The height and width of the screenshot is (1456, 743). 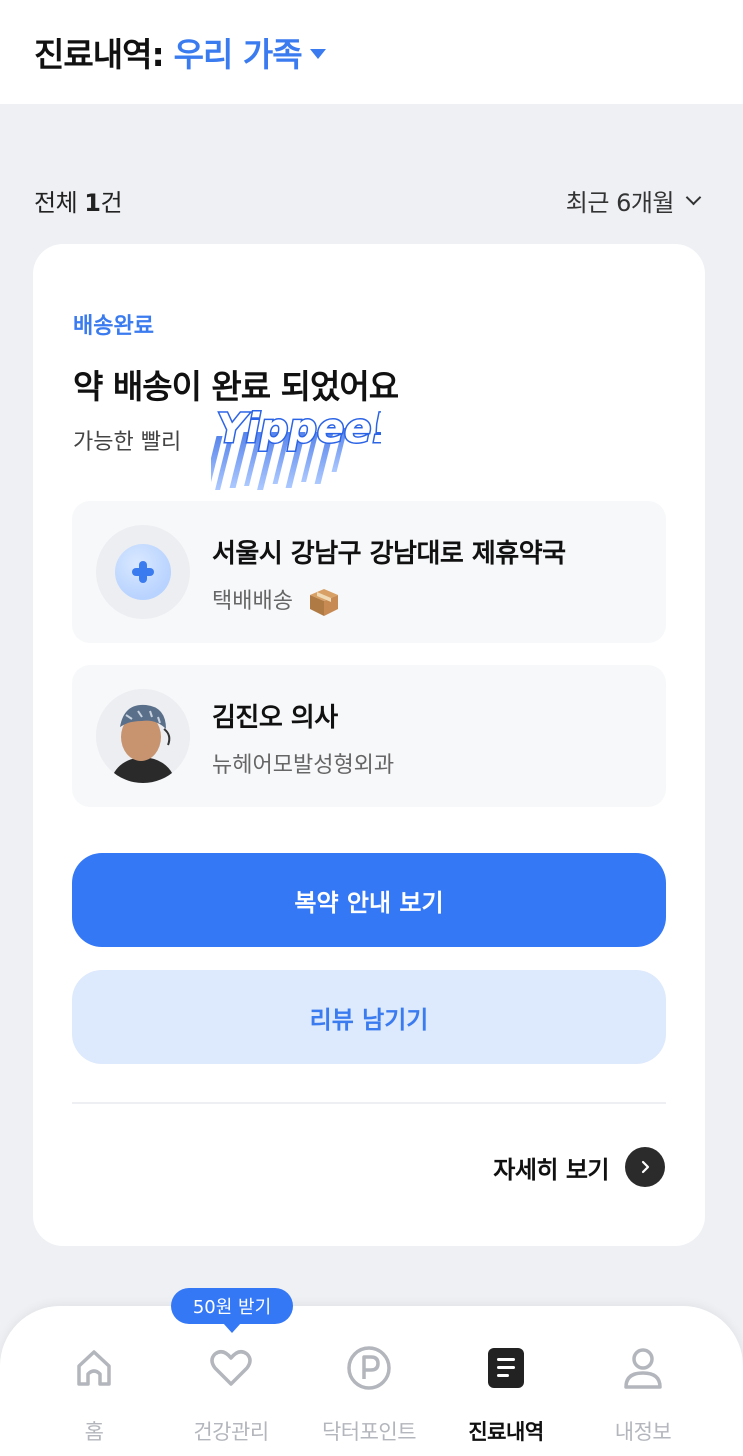 What do you see at coordinates (317, 54) in the screenshot?
I see `caret-down-icon` at bounding box center [317, 54].